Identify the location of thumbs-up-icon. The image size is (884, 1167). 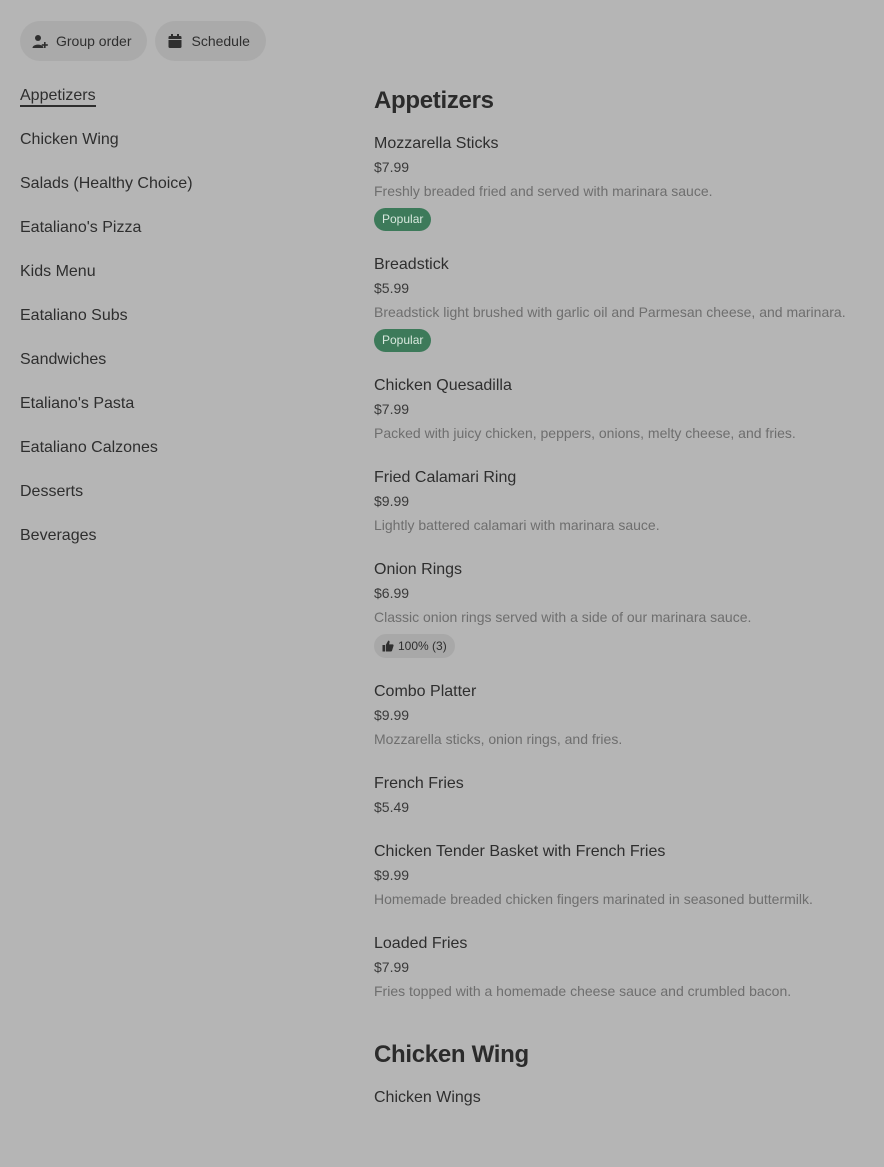
(388, 646).